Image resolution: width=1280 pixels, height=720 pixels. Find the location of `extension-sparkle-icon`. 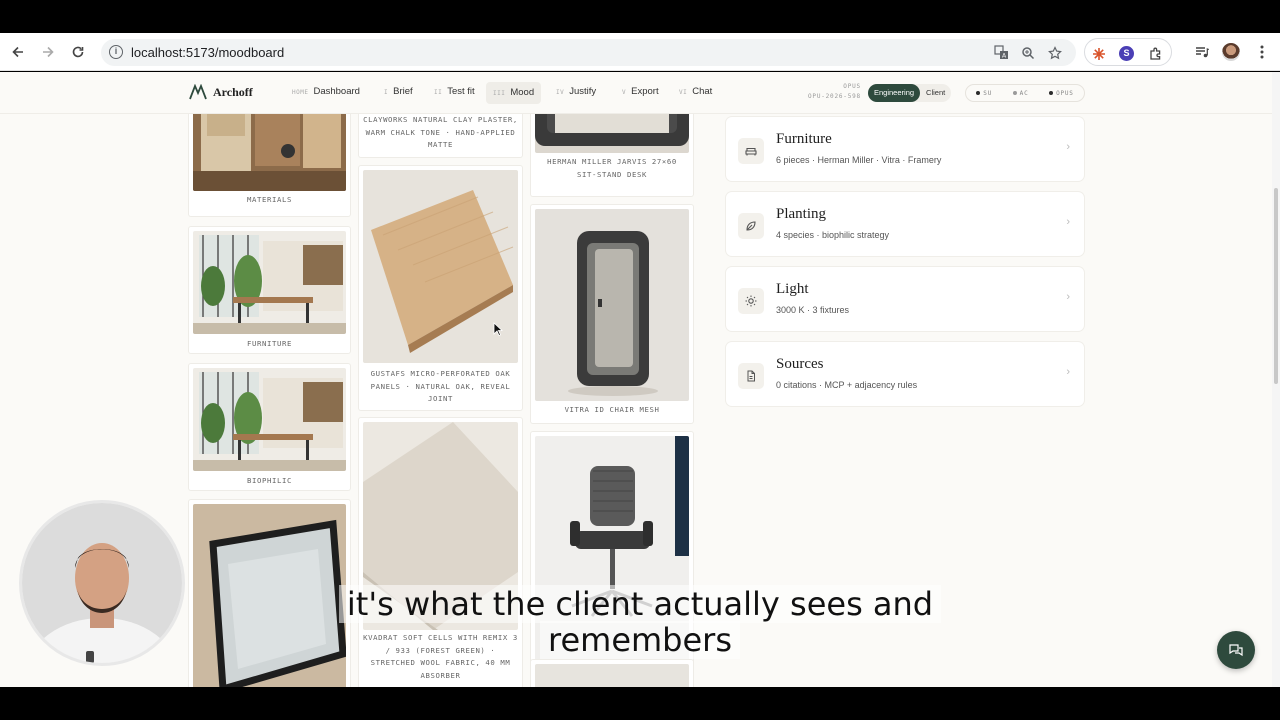

extension-sparkle-icon is located at coordinates (1098, 53).